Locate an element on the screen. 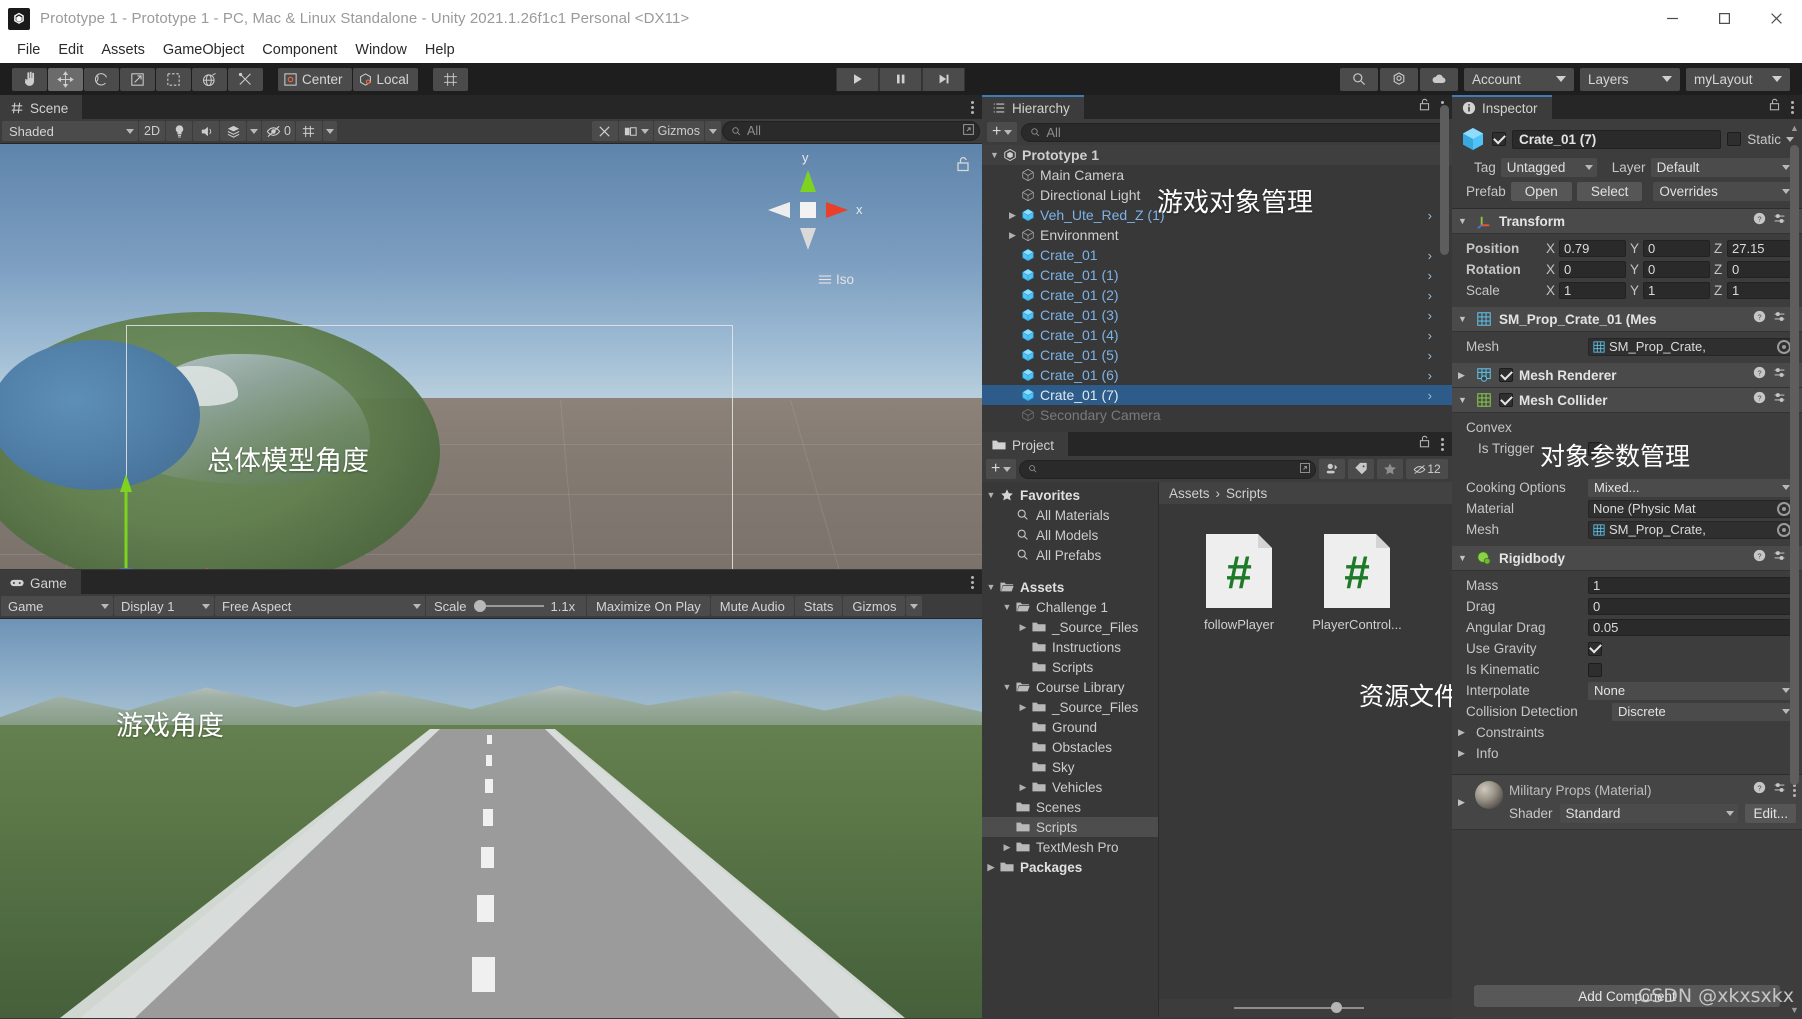 The width and height of the screenshot is (1802, 1019). project-tree-item: ▶ _Source_Files is located at coordinates (1070, 707).